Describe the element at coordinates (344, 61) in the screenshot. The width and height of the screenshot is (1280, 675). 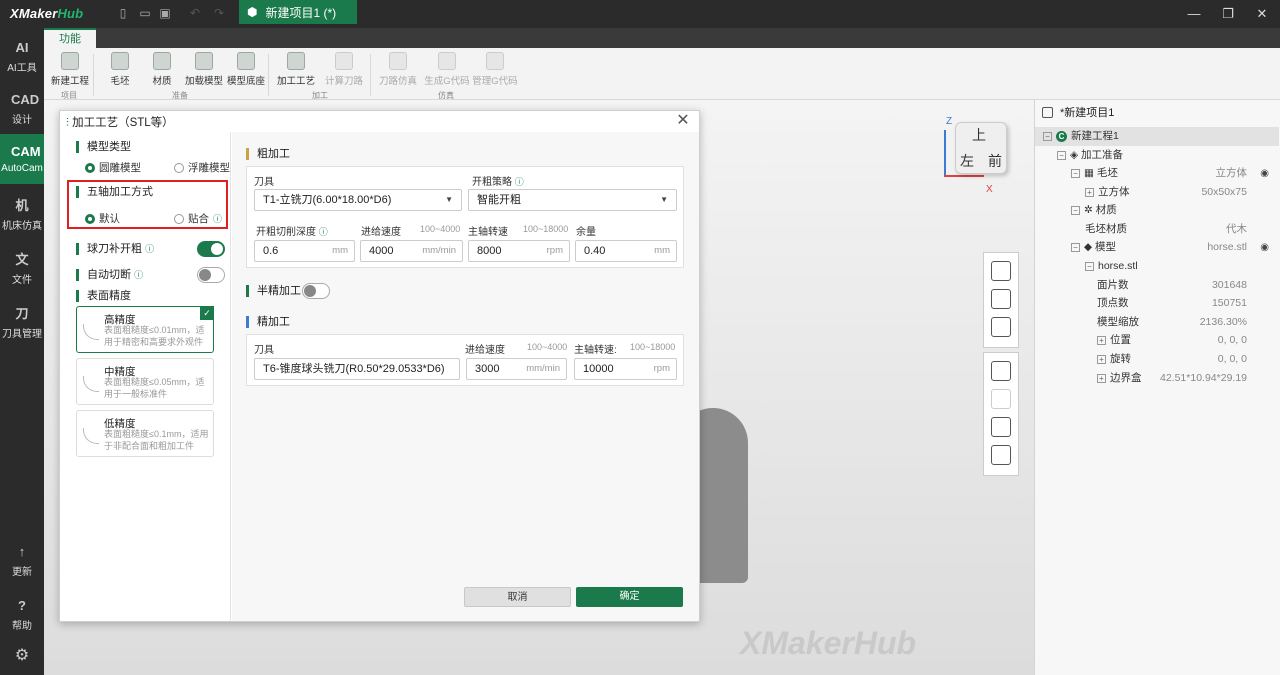
I see `calc-toolpath-icon` at that location.